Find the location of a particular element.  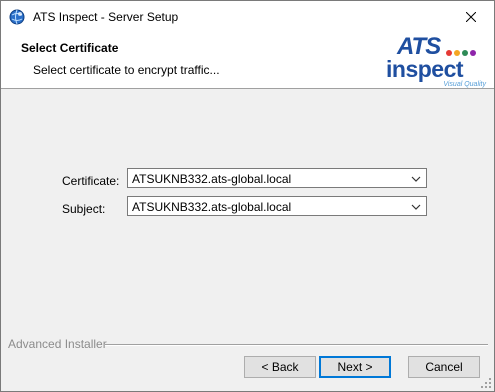

logo-tagline: Visual Quality is located at coordinates (464, 84).